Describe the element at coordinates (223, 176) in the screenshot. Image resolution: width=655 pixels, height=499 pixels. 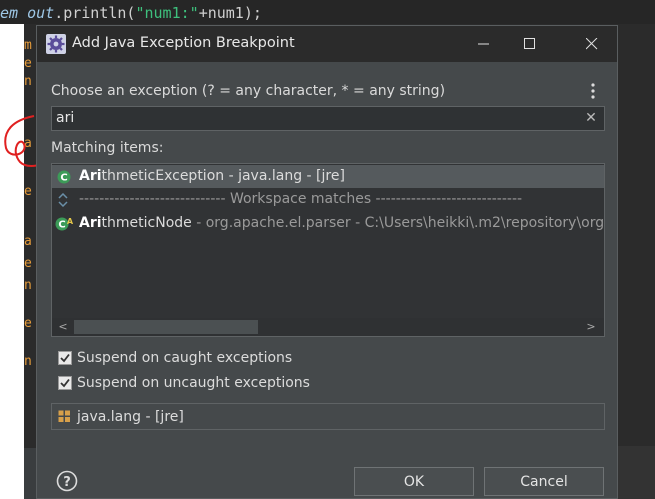
I see `item-rest: thmeticException - java.lang - [jre]` at that location.